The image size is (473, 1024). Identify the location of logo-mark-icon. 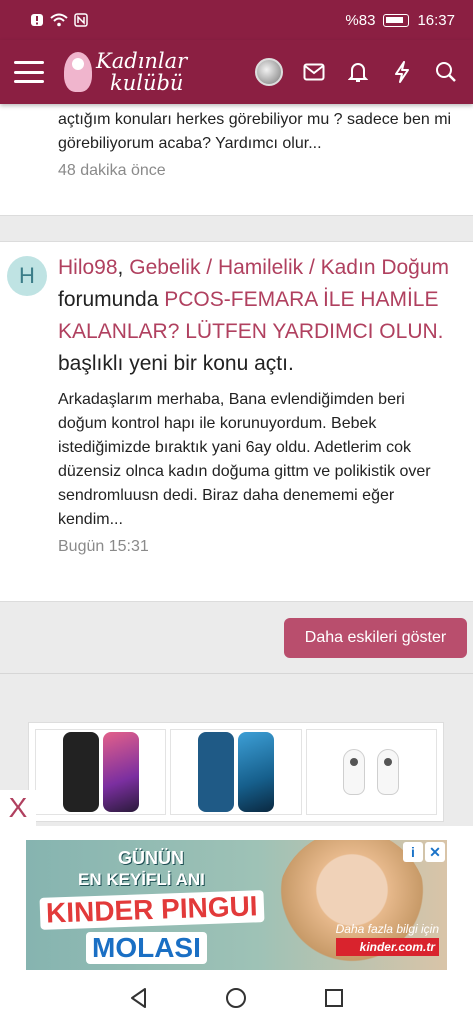
(78, 72).